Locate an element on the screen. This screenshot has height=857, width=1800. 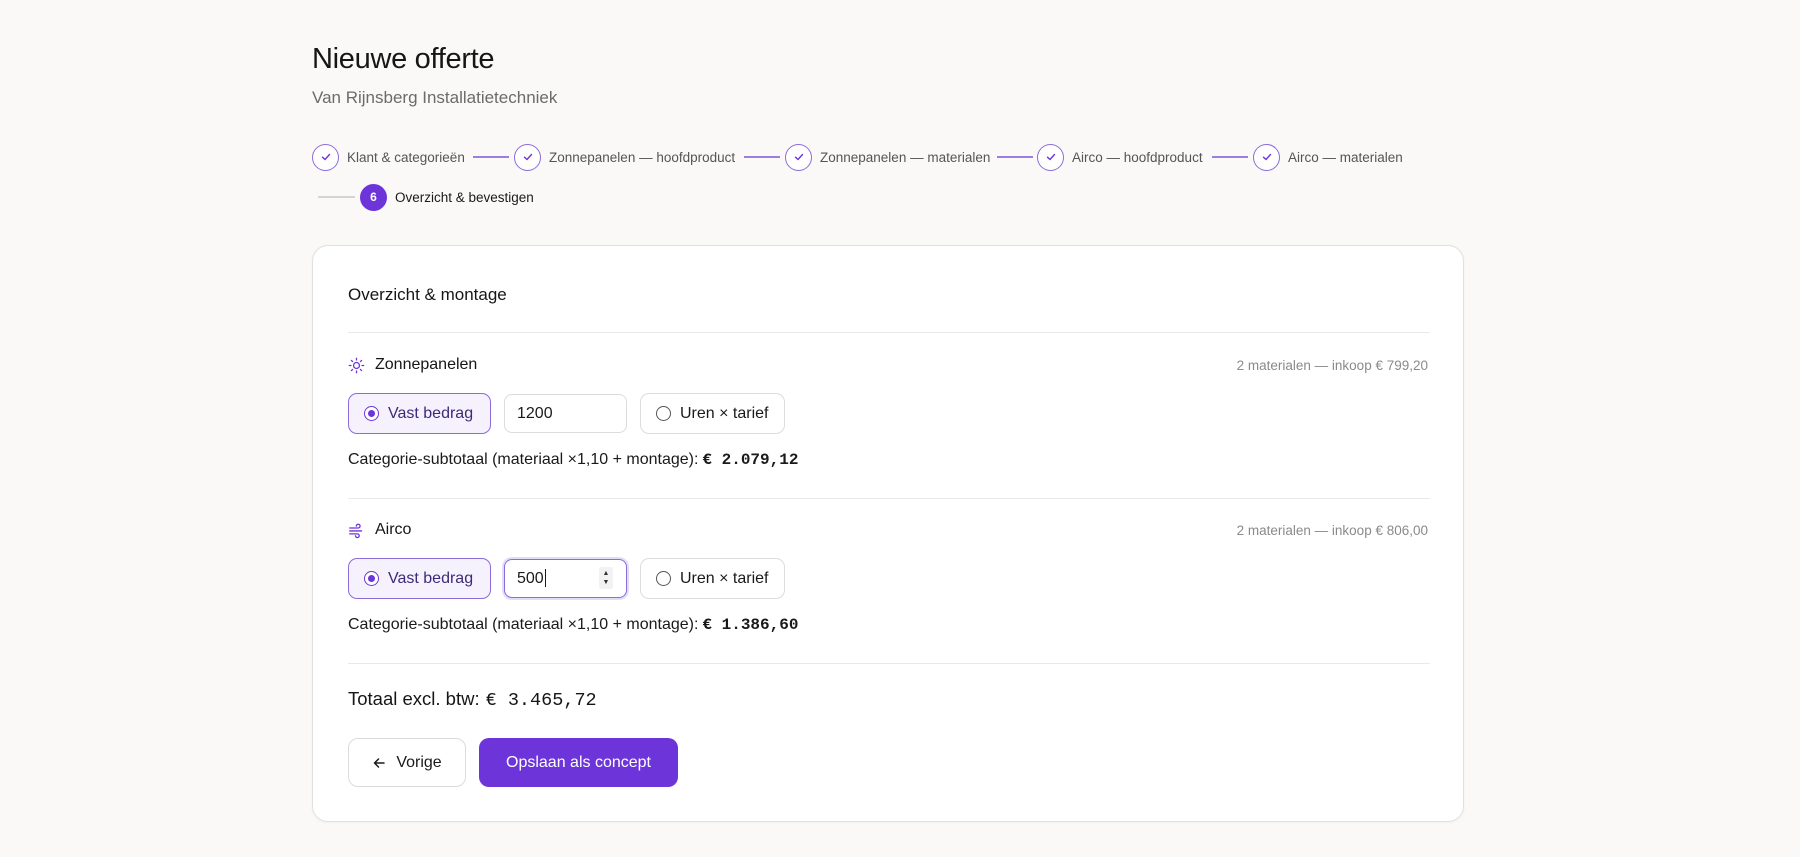
text-caret is located at coordinates (545, 578).